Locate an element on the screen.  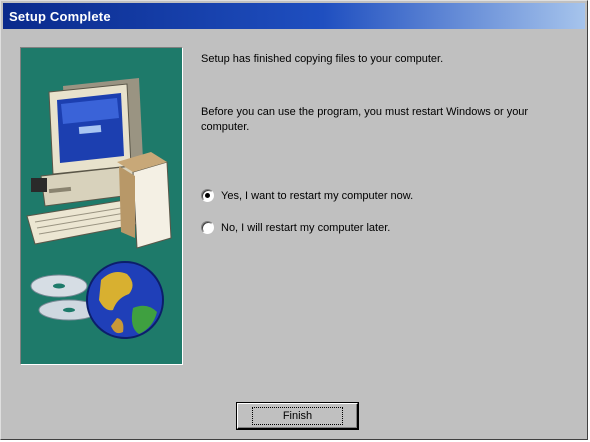
radio-selected-dot is located at coordinates (207, 195).